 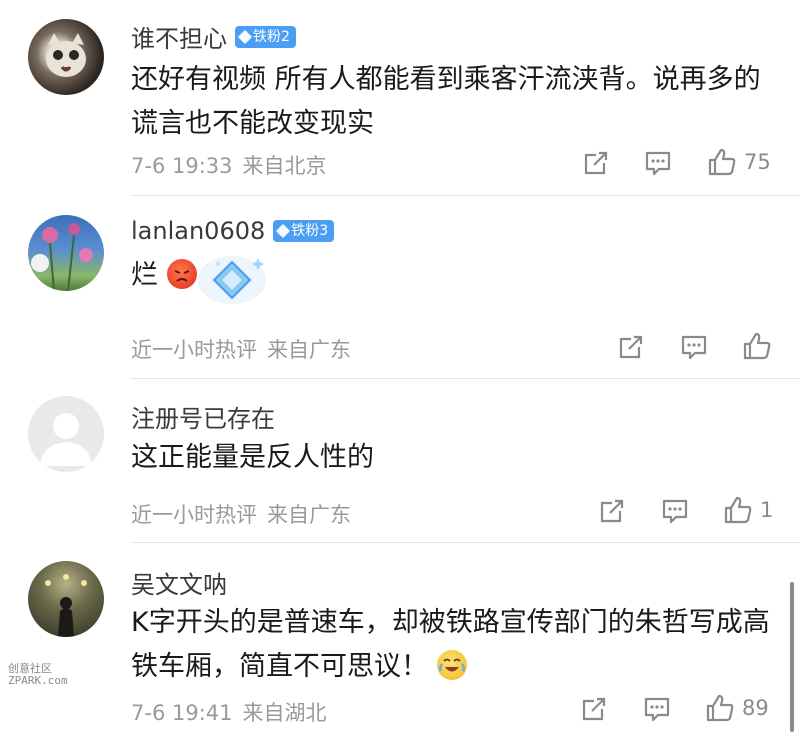 What do you see at coordinates (179, 39) in the screenshot?
I see `username-text: 谁不担心` at bounding box center [179, 39].